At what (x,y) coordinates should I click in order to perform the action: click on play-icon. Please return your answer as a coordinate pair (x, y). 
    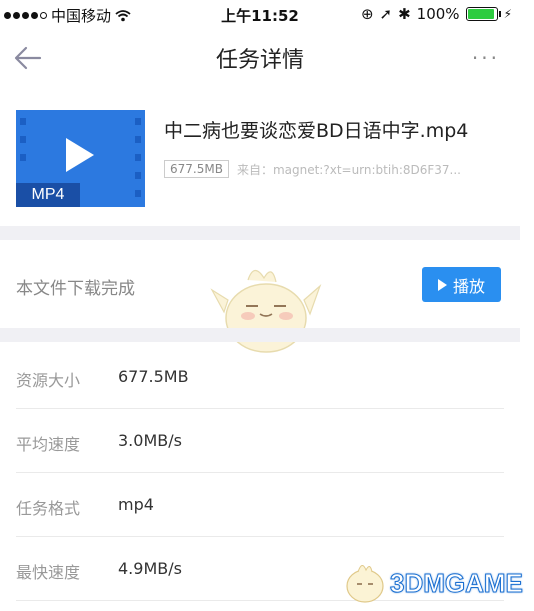
    Looking at the image, I should click on (80, 155).